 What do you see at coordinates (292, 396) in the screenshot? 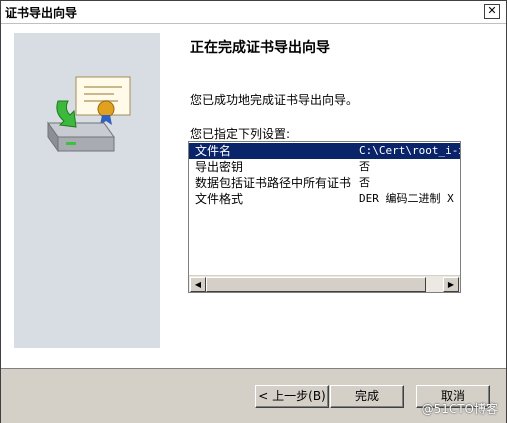
I see `back-button: < 上一步(B)` at bounding box center [292, 396].